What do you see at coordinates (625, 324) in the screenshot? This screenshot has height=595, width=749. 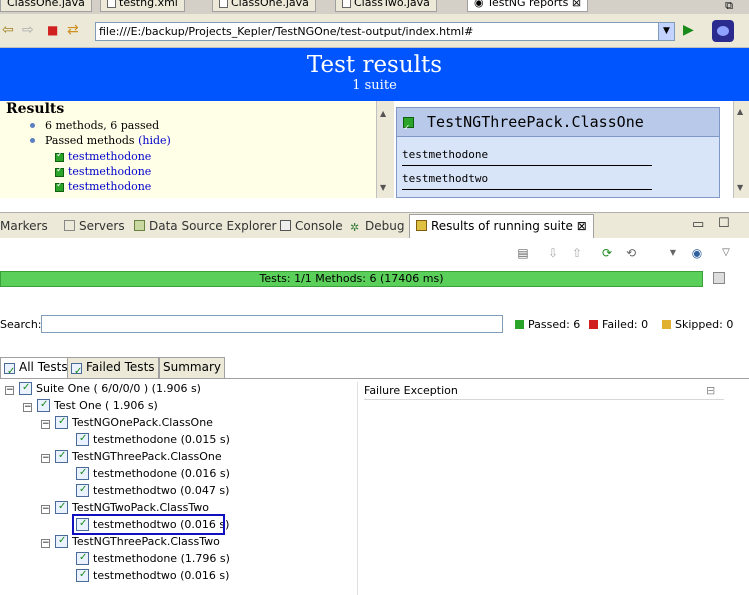 I see `failed-count-text: Failed: 0` at bounding box center [625, 324].